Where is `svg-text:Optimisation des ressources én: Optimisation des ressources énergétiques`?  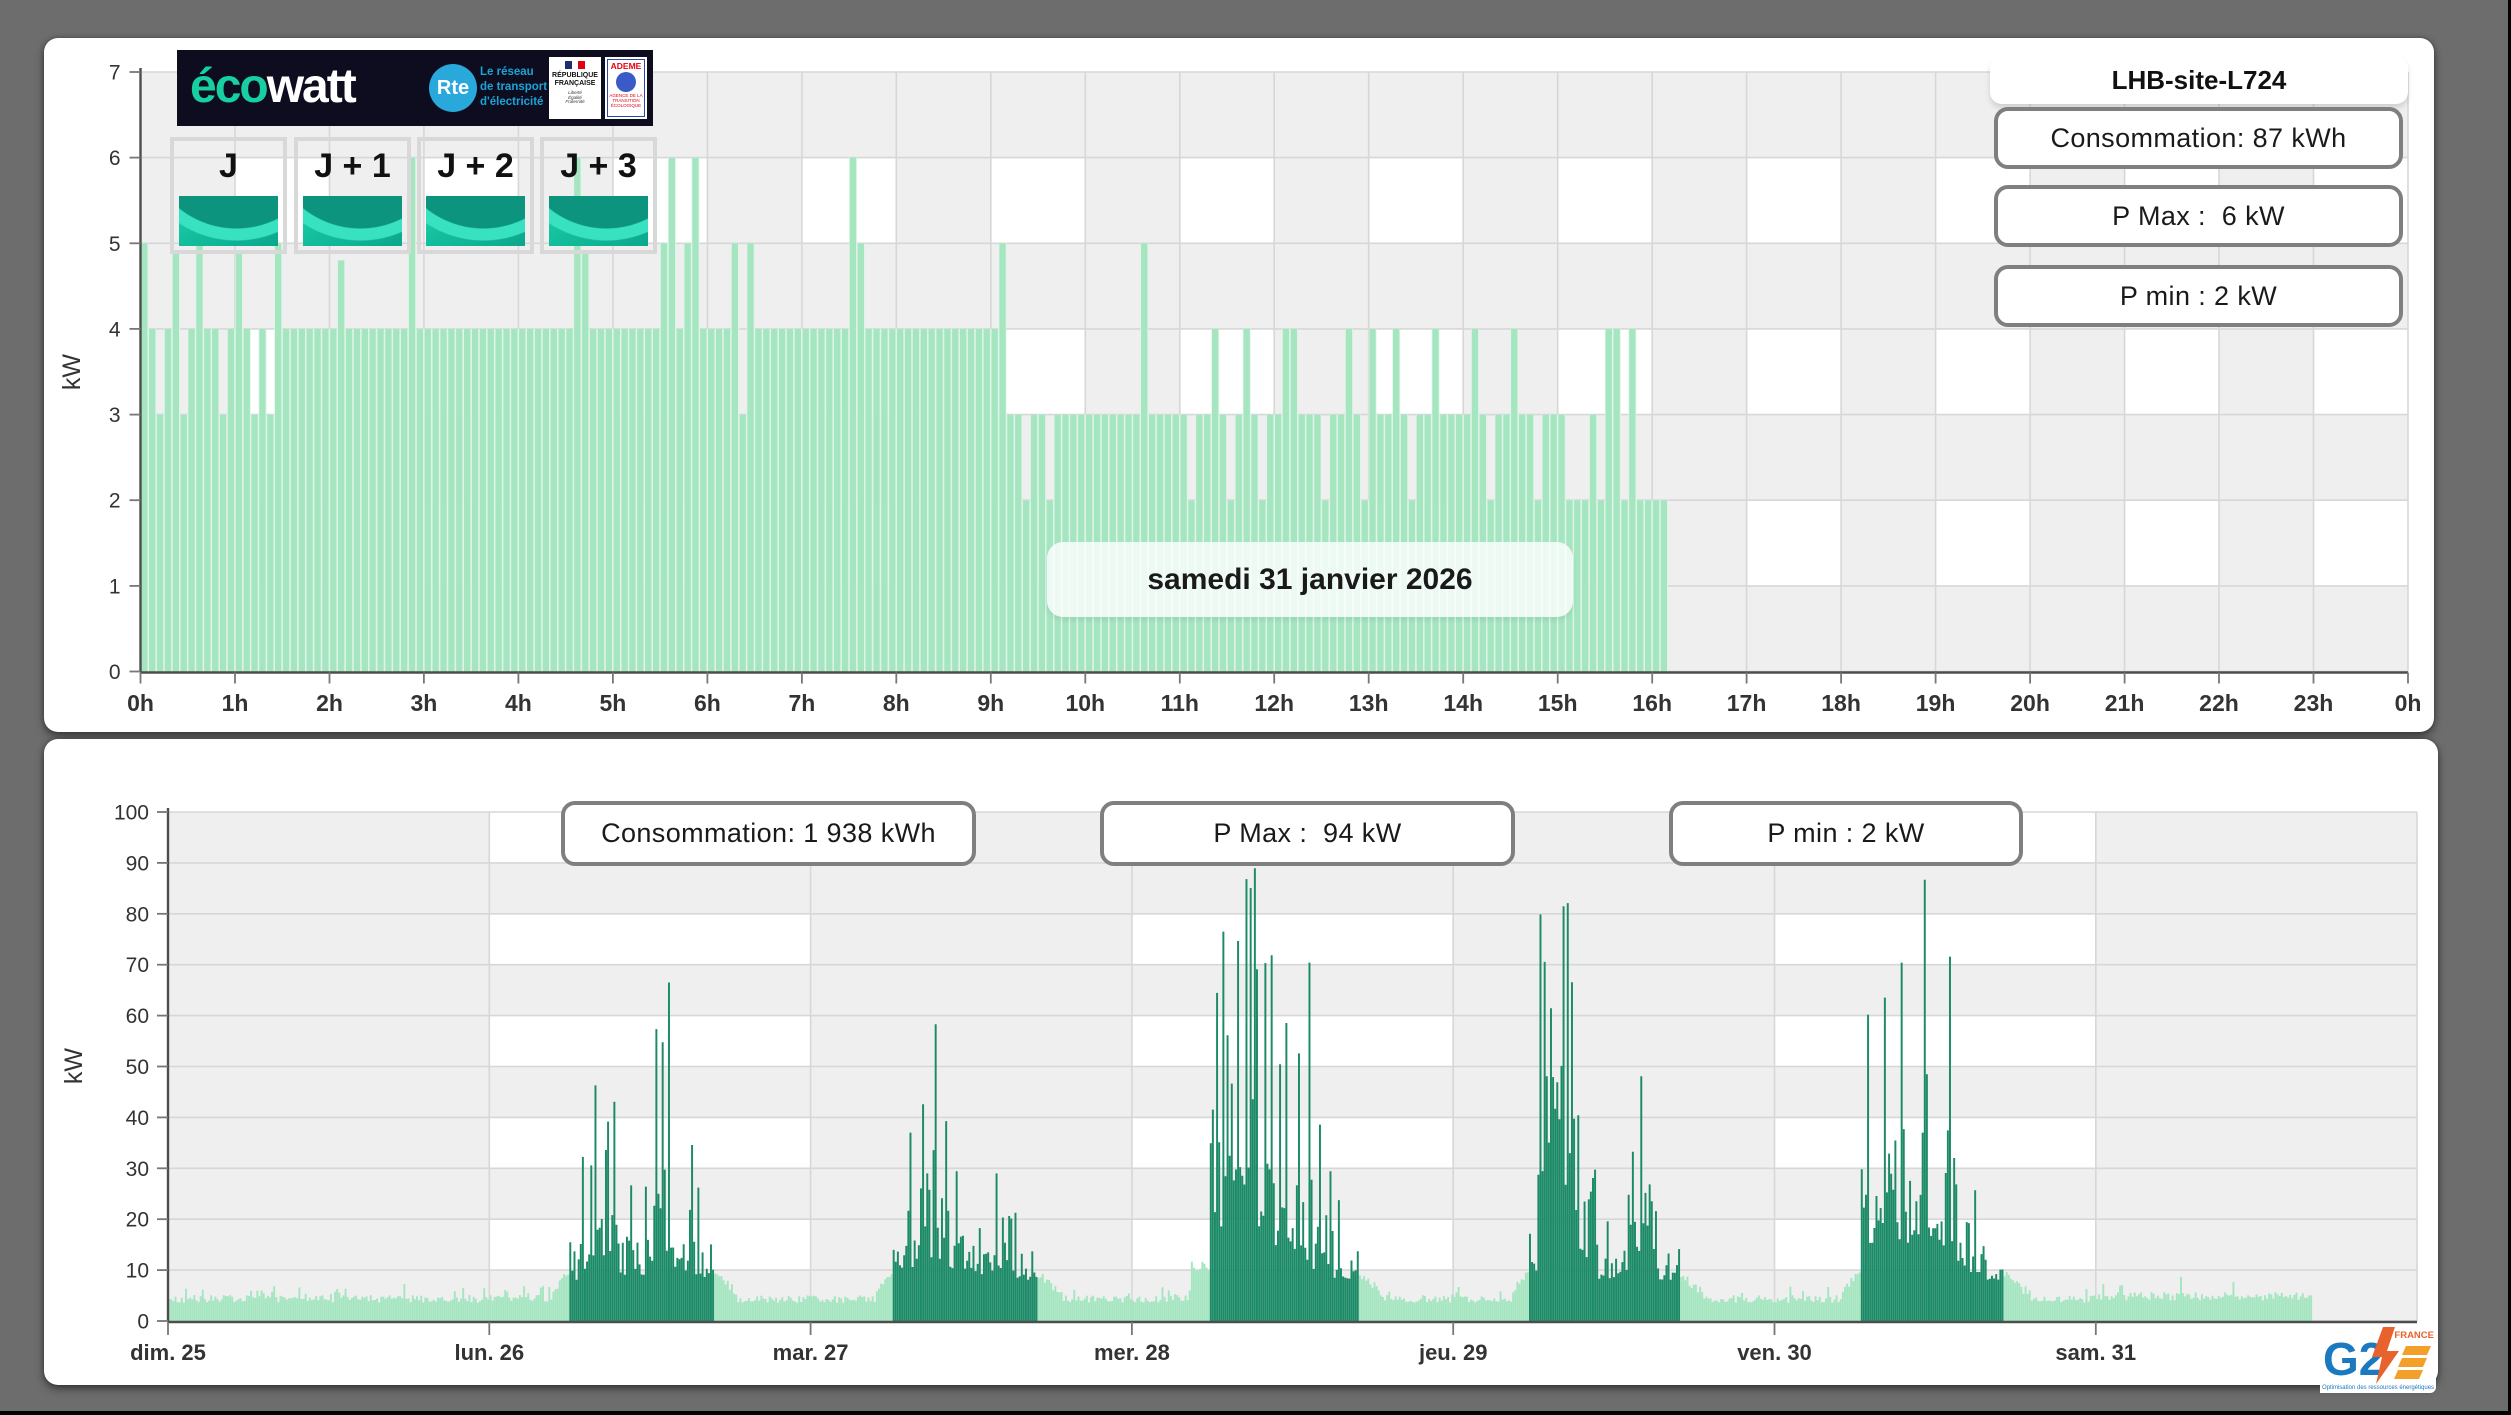
svg-text:Optimisation des ressources én: Optimisation des ressources énergétiques is located at coordinates (2378, 1388).